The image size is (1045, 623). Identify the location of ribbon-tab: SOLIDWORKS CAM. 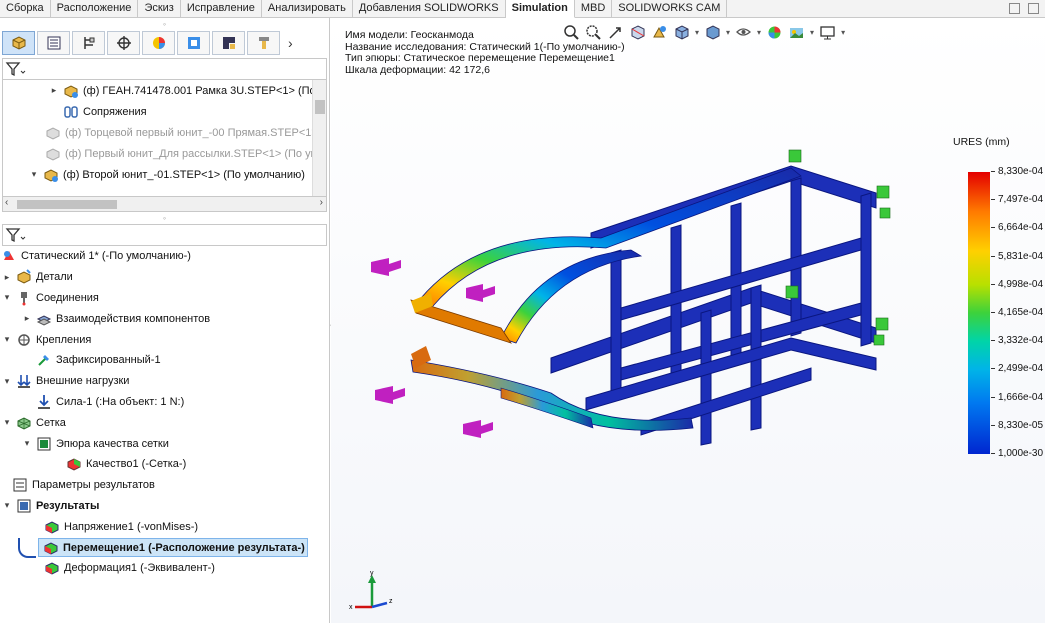
(670, 9).